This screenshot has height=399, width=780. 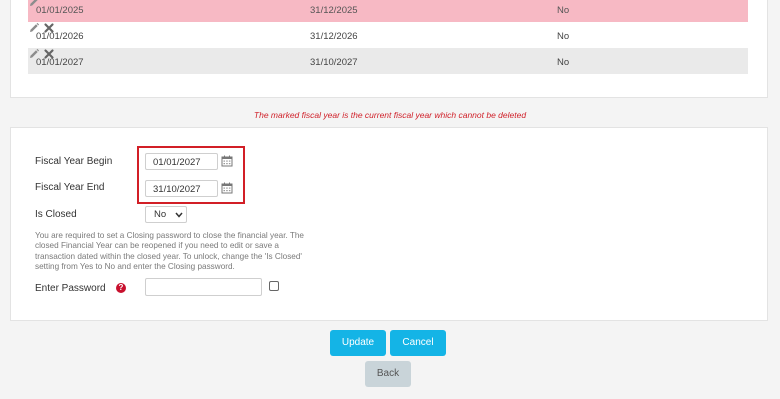 I want to click on fiscal-year-row: 01/01/2026 31/12/2026 No, so click(x=388, y=35).